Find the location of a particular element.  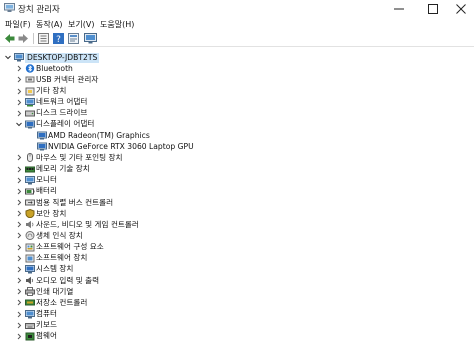

firmware-icon is located at coordinates (30, 336).